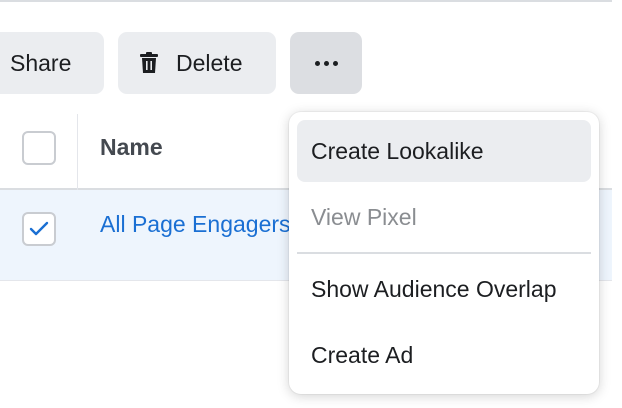 The height and width of the screenshot is (408, 622). What do you see at coordinates (444, 151) in the screenshot?
I see `menu-item-create-lookalike: Create Lookalike` at bounding box center [444, 151].